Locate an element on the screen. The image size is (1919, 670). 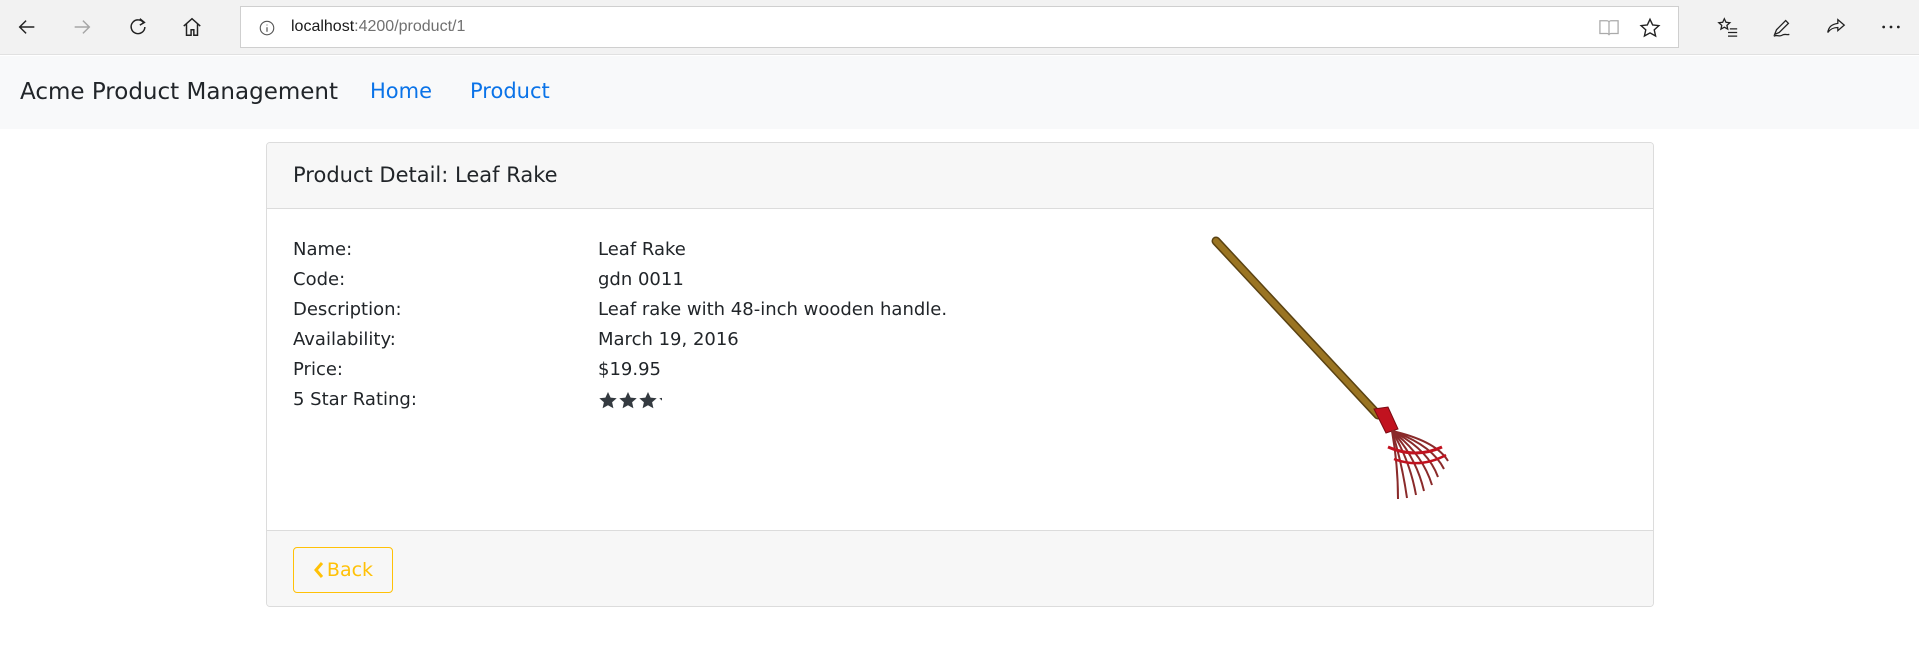
field-row-name: Name: Leaf Rake is located at coordinates (693, 254).